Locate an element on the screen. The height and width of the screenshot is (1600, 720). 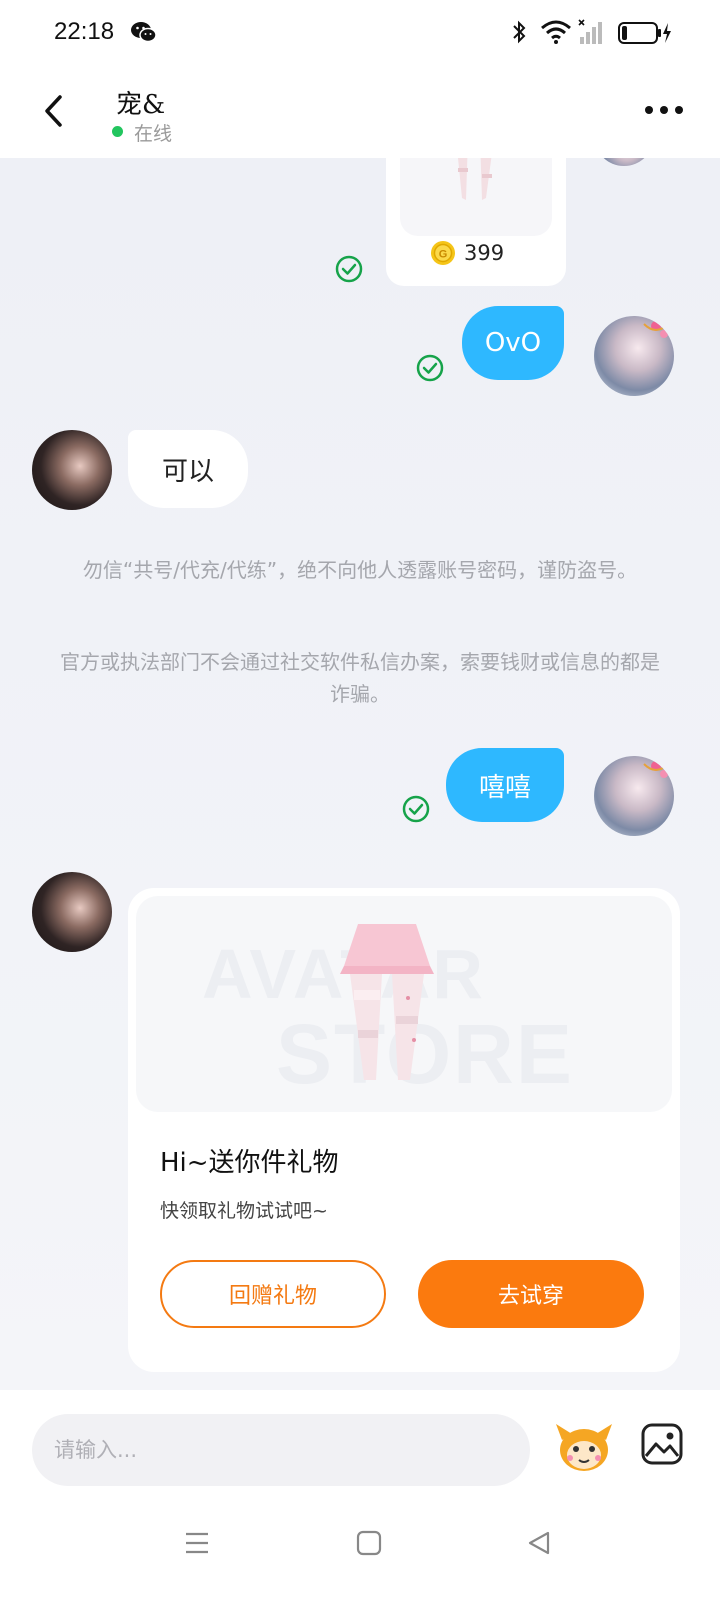
coin-icon: G is located at coordinates (443, 253).